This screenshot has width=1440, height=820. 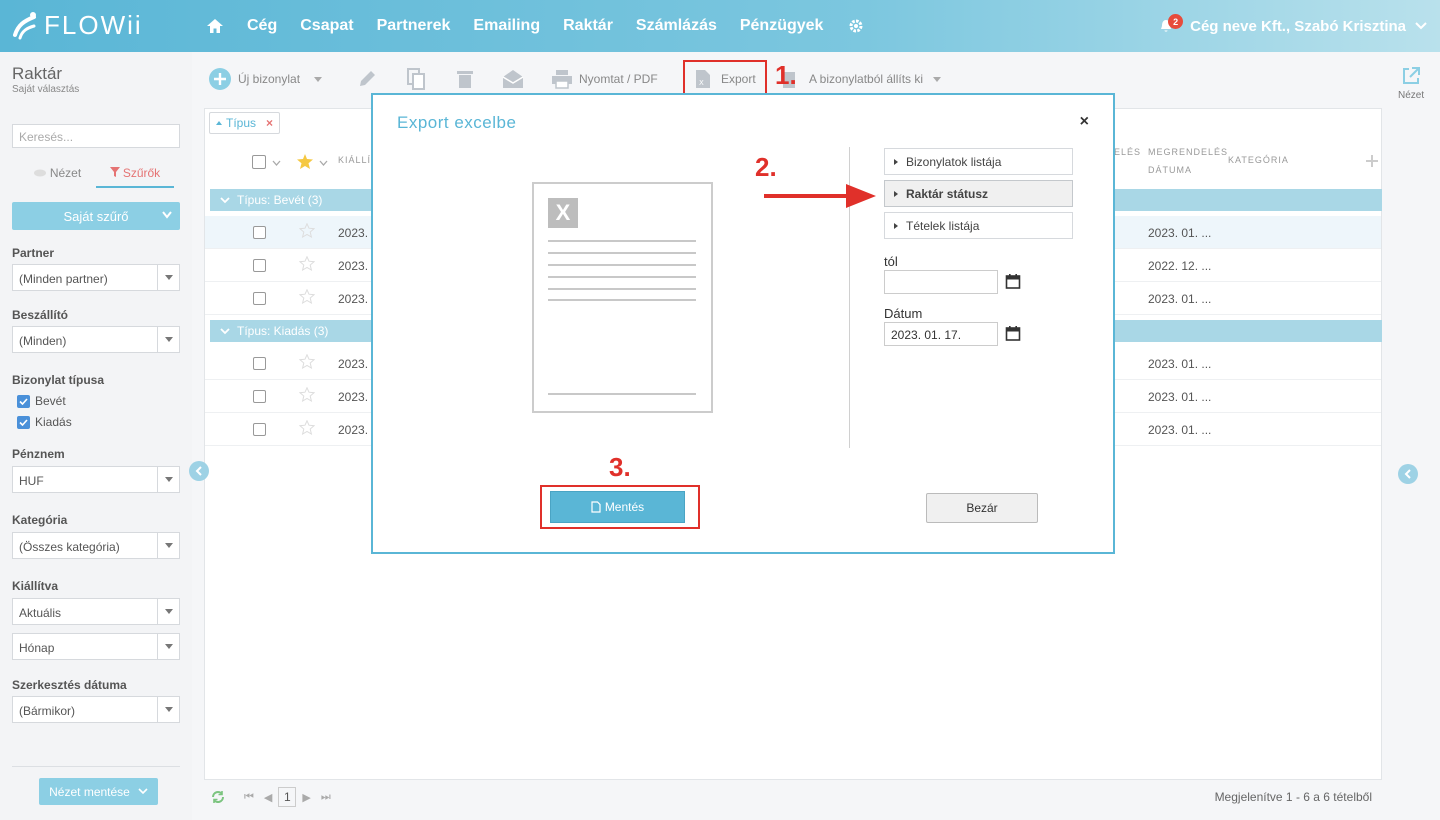 What do you see at coordinates (268, 797) in the screenshot?
I see `prev-page-icon: ◀` at bounding box center [268, 797].